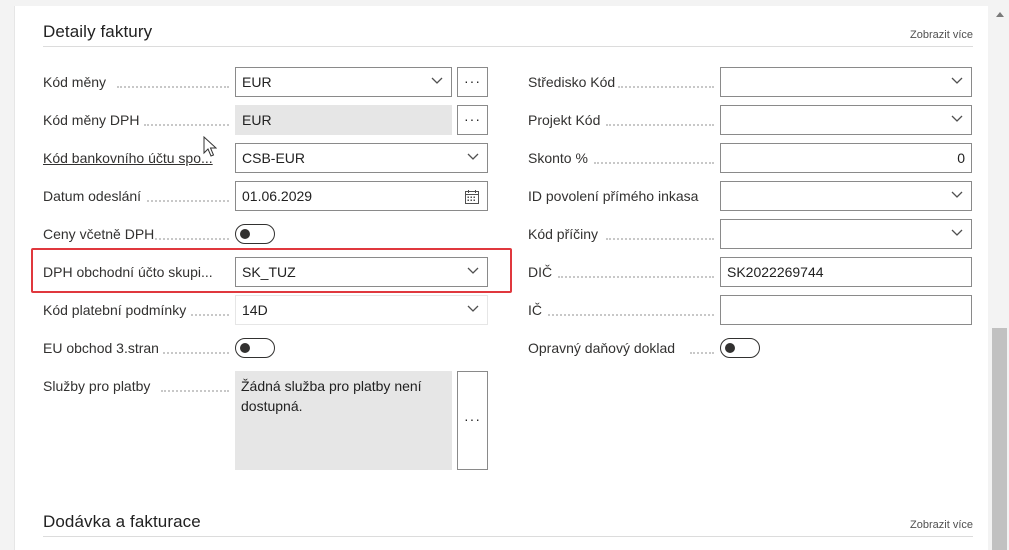  What do you see at coordinates (1000, 14) in the screenshot?
I see `scroll-up-icon` at bounding box center [1000, 14].